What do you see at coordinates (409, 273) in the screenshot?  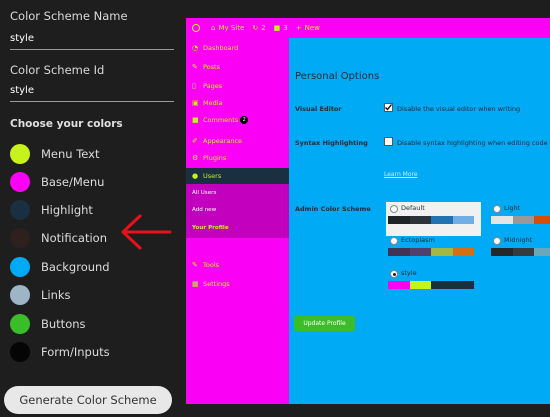 I see `scheme-name: style` at bounding box center [409, 273].